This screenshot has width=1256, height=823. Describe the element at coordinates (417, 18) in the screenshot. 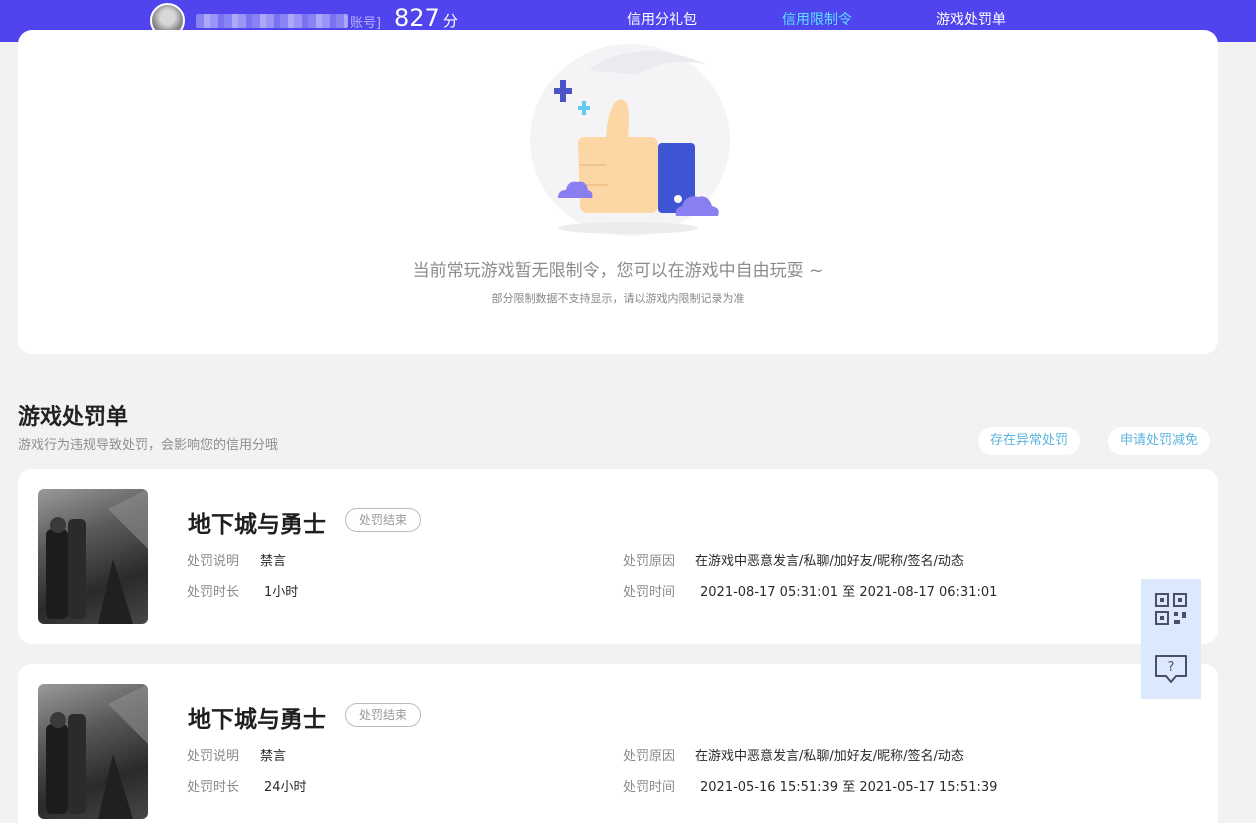

I see `score-value: 827` at that location.